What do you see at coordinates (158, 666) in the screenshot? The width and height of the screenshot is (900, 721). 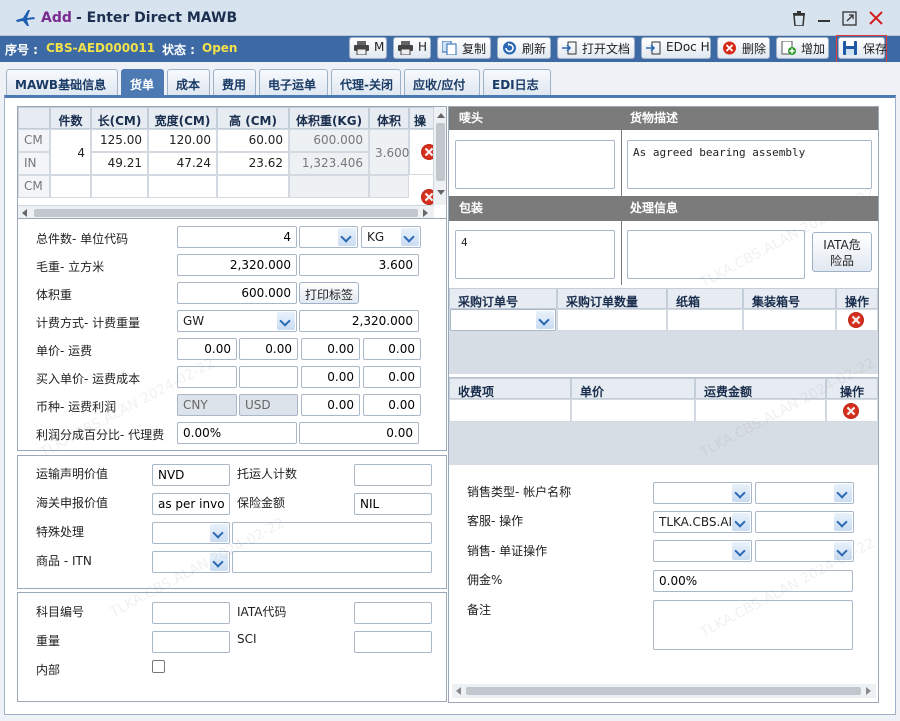 I see `internal-checkbox` at bounding box center [158, 666].